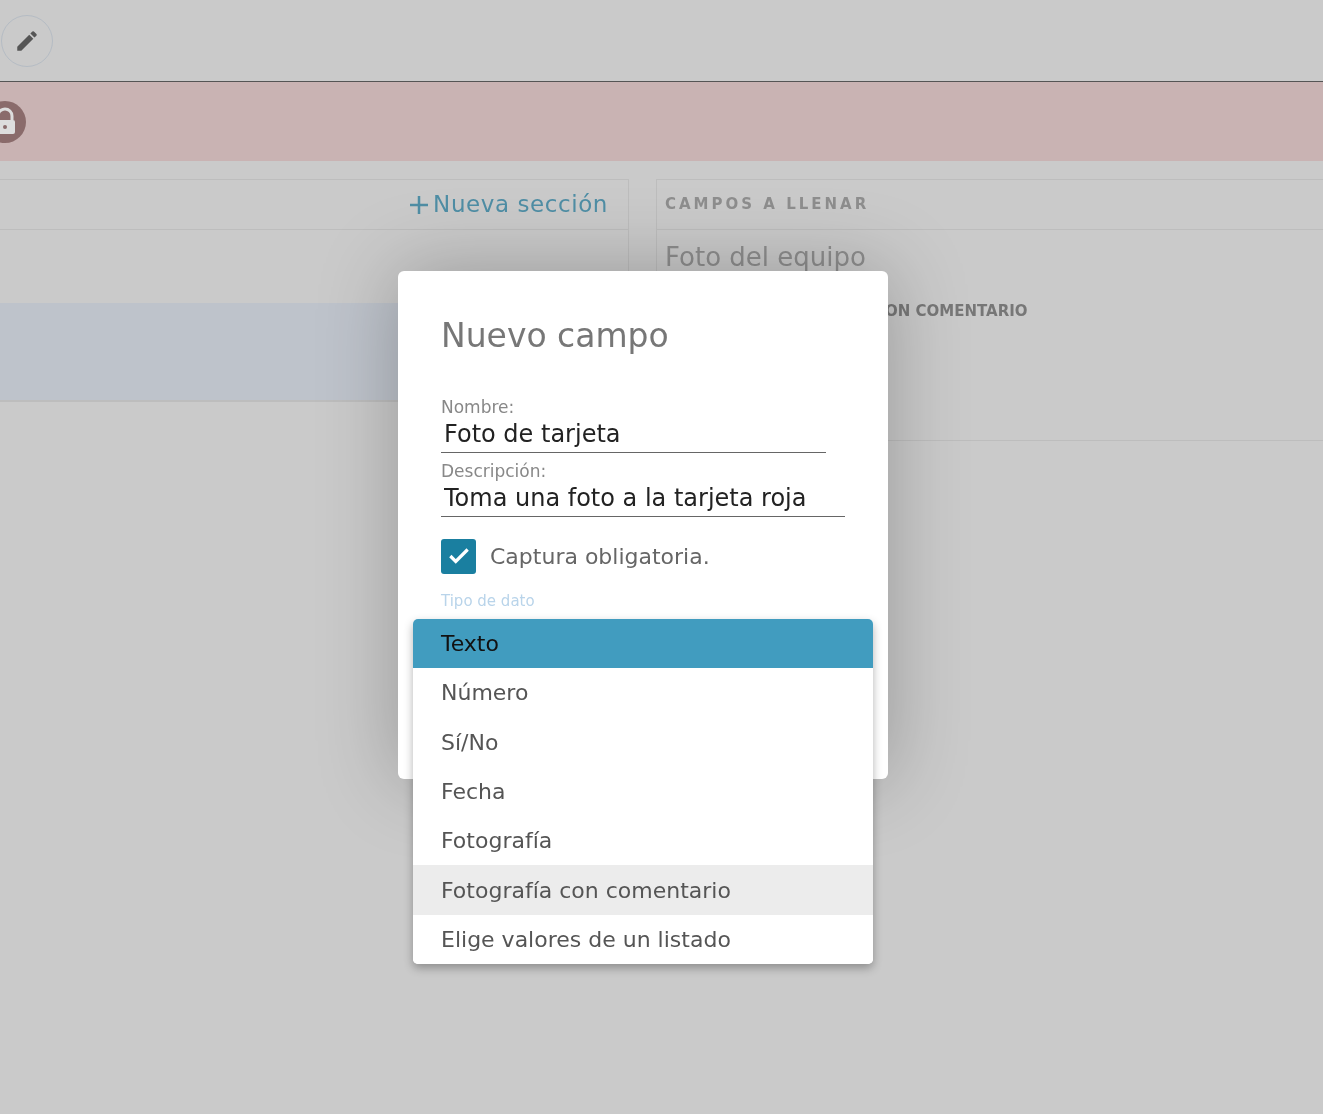 The height and width of the screenshot is (1114, 1323). What do you see at coordinates (494, 470) in the screenshot?
I see `field-label: Descripción:` at bounding box center [494, 470].